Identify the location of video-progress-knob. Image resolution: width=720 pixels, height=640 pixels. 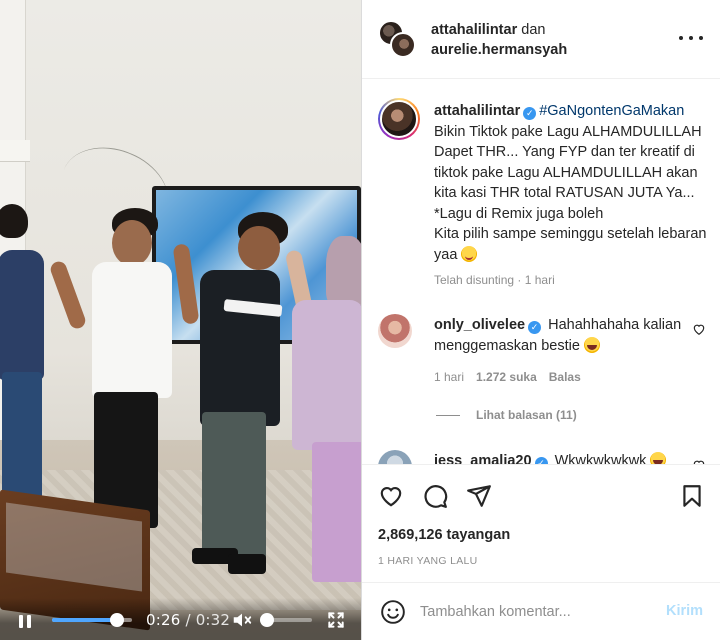
(116, 620).